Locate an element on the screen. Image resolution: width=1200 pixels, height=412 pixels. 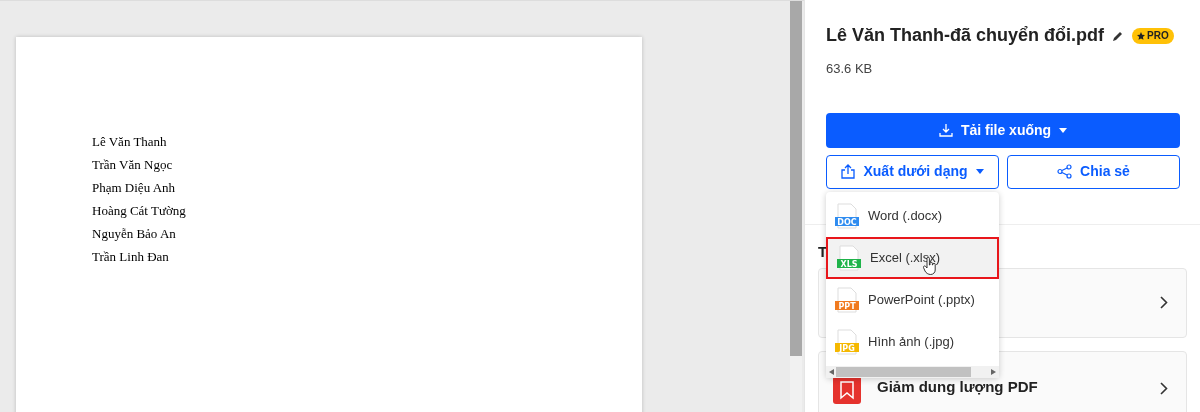
star-icon is located at coordinates (1141, 35).